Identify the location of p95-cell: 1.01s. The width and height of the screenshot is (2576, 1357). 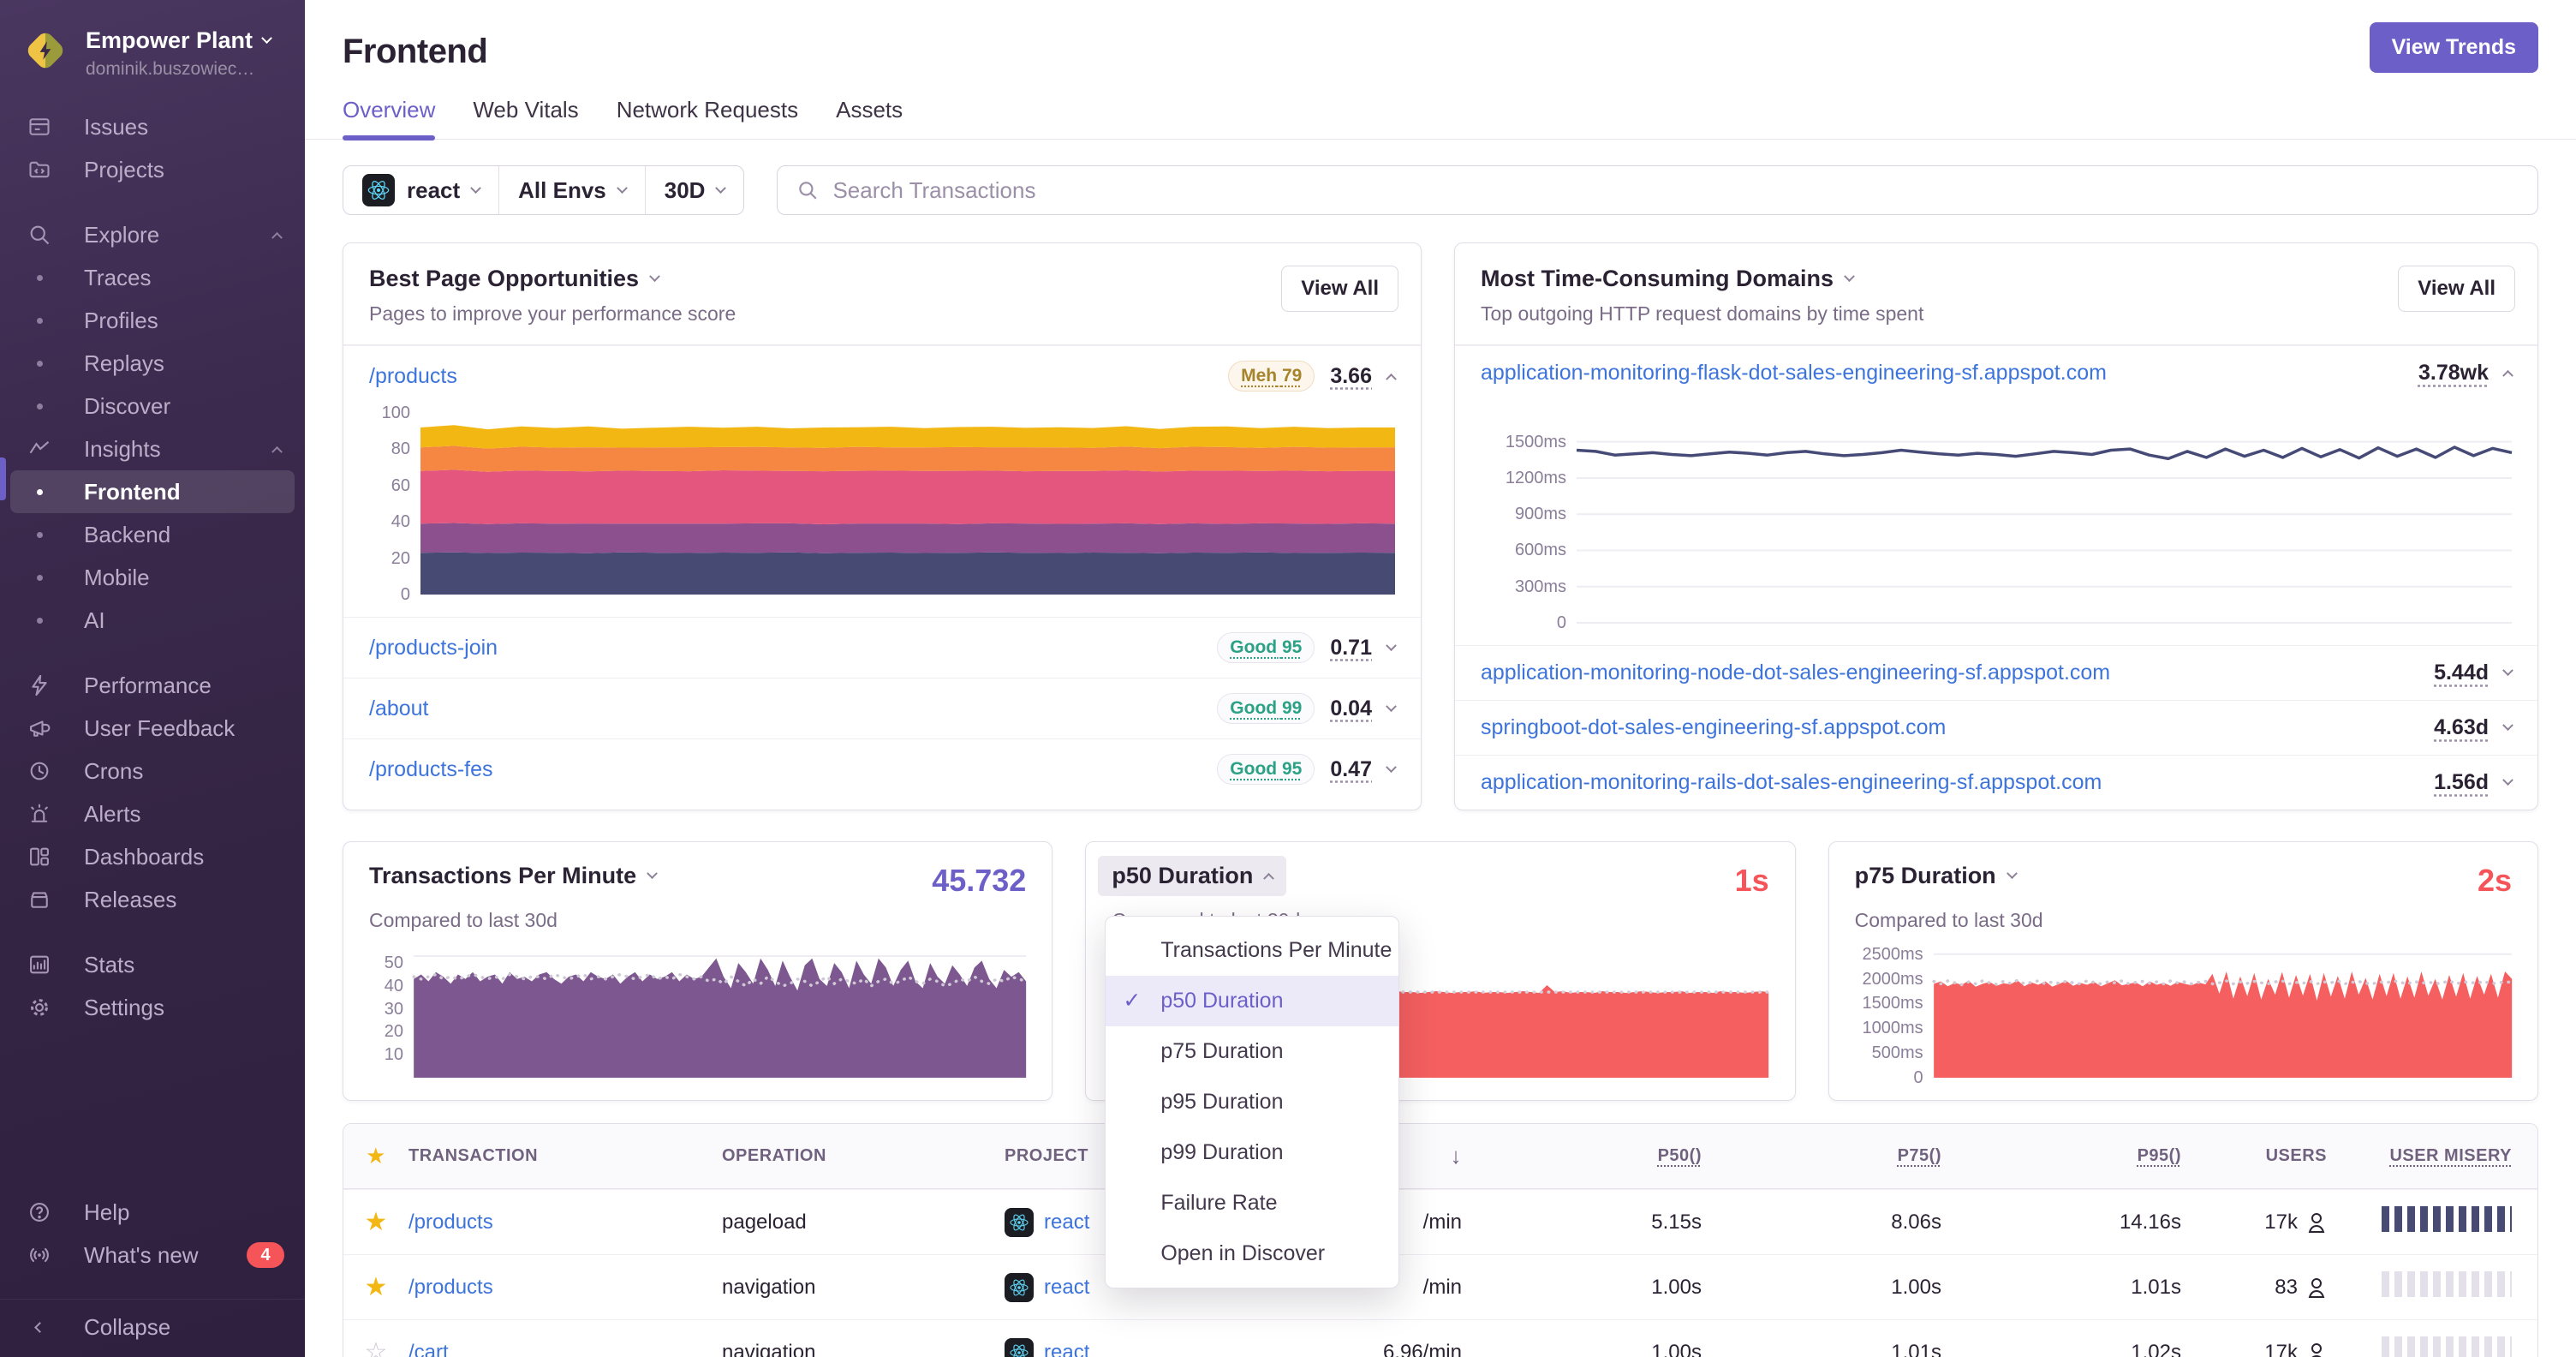
(2156, 1287).